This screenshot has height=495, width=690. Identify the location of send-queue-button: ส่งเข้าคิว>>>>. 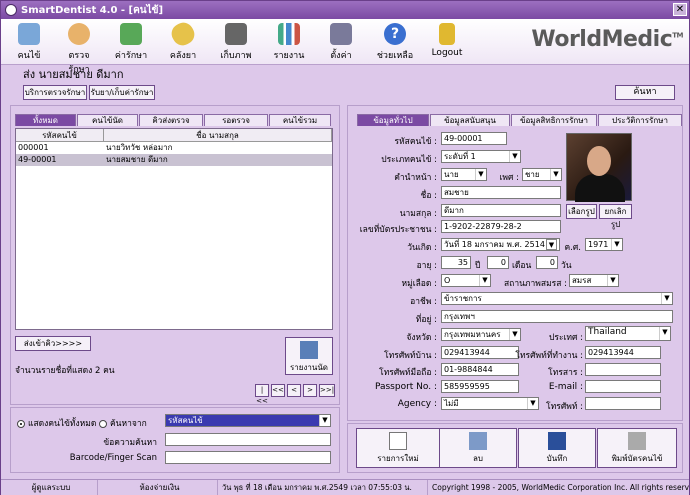
(53, 343).